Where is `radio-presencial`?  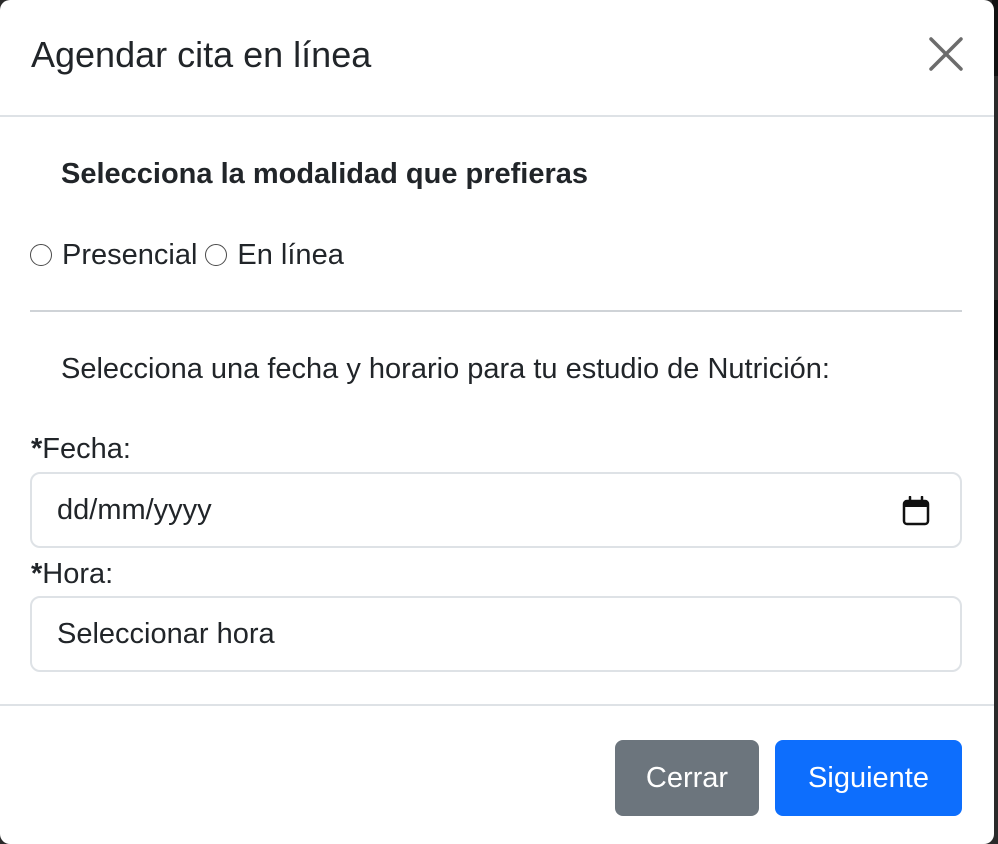 radio-presencial is located at coordinates (41, 255).